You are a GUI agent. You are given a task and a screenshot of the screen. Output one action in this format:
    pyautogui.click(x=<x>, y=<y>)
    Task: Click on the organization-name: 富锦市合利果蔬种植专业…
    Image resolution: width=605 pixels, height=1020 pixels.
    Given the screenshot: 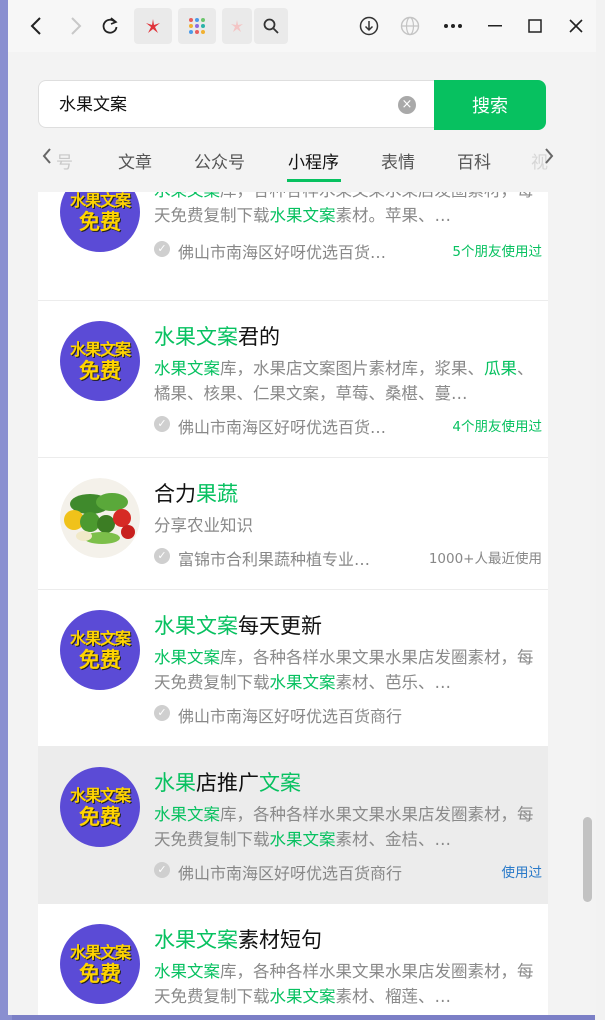 What is the action you would take?
    pyautogui.click(x=274, y=559)
    